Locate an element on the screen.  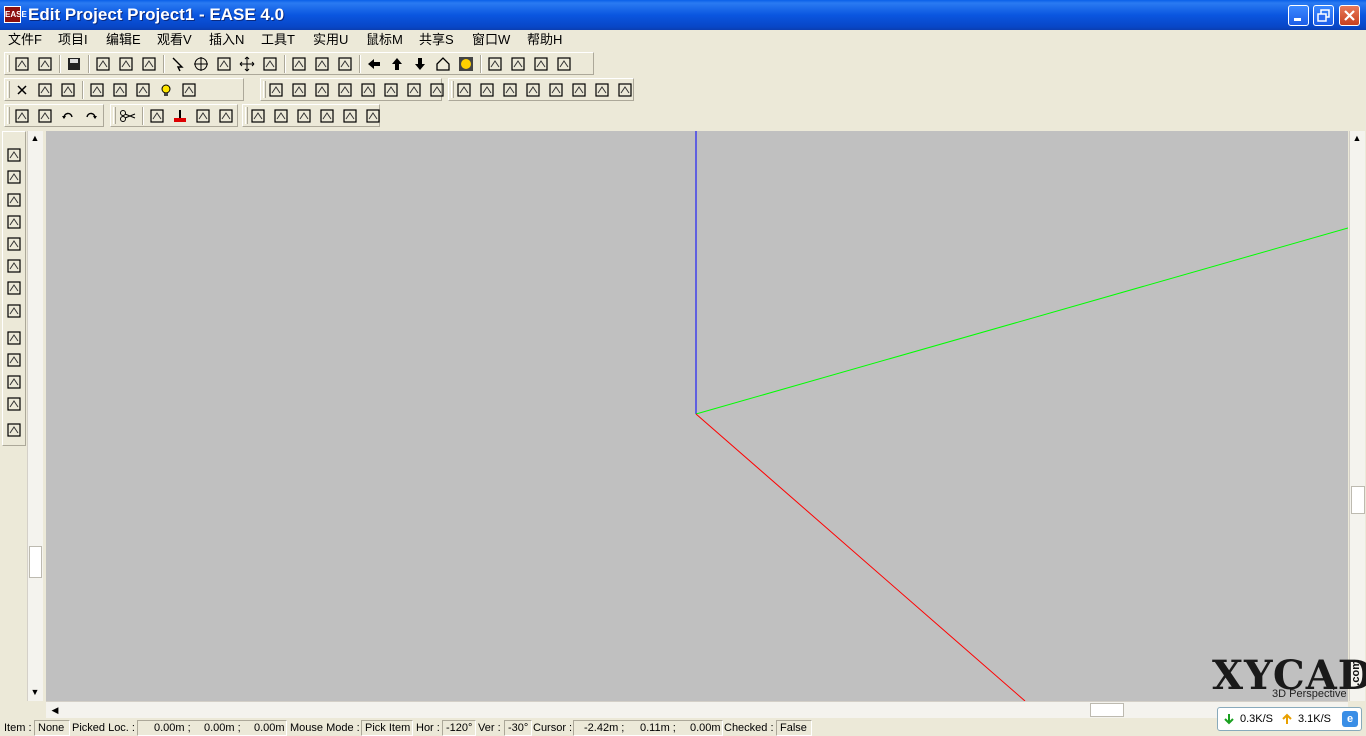
delete-button is located at coordinates (22, 90).